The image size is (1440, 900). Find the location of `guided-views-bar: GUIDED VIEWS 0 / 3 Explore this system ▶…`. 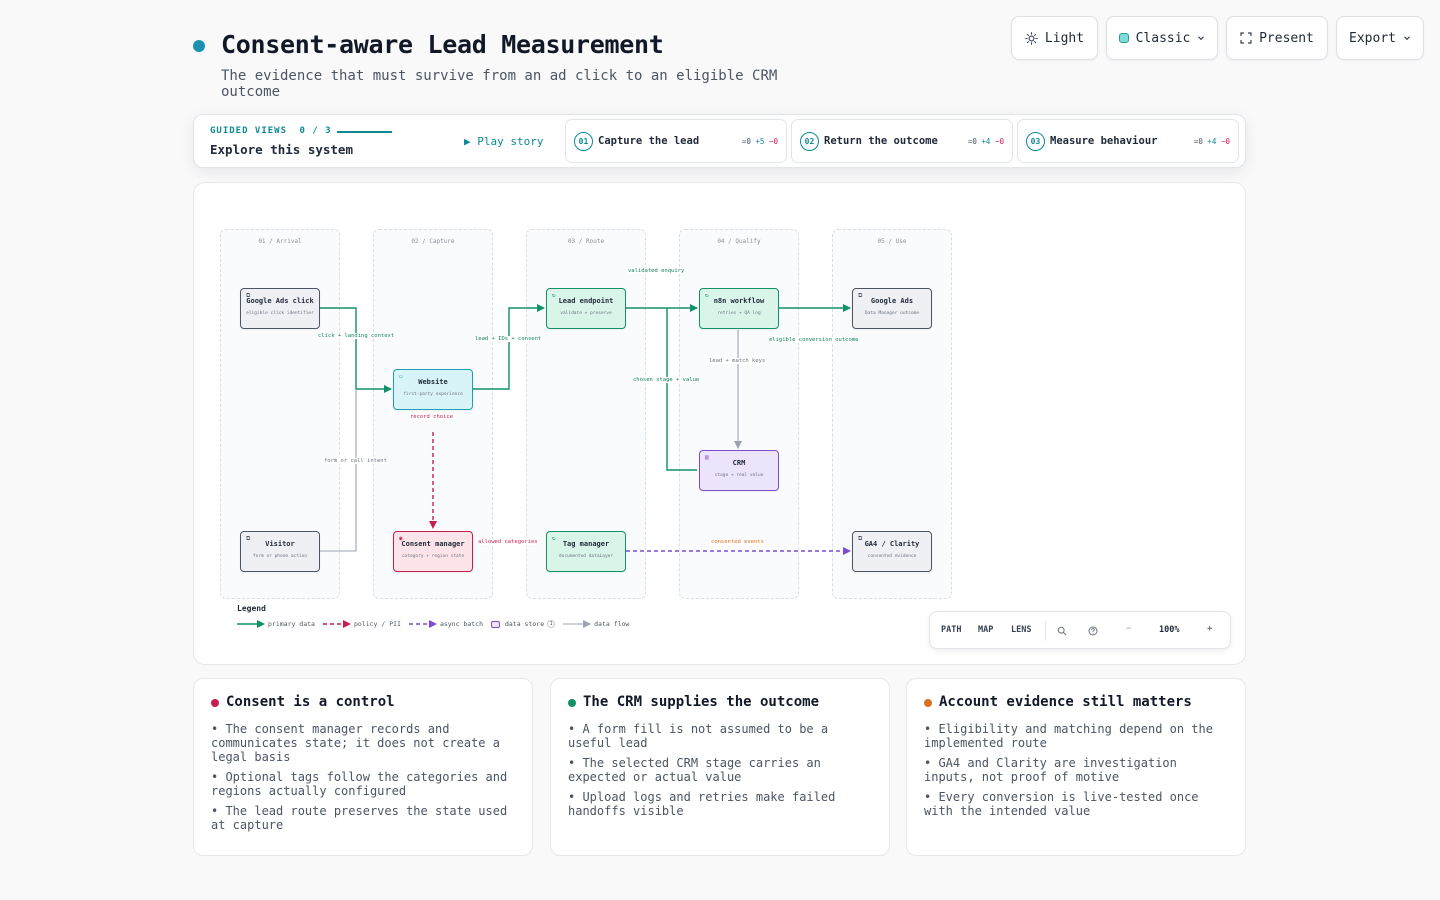

guided-views-bar: GUIDED VIEWS 0 / 3 Explore this system ▶… is located at coordinates (719, 141).